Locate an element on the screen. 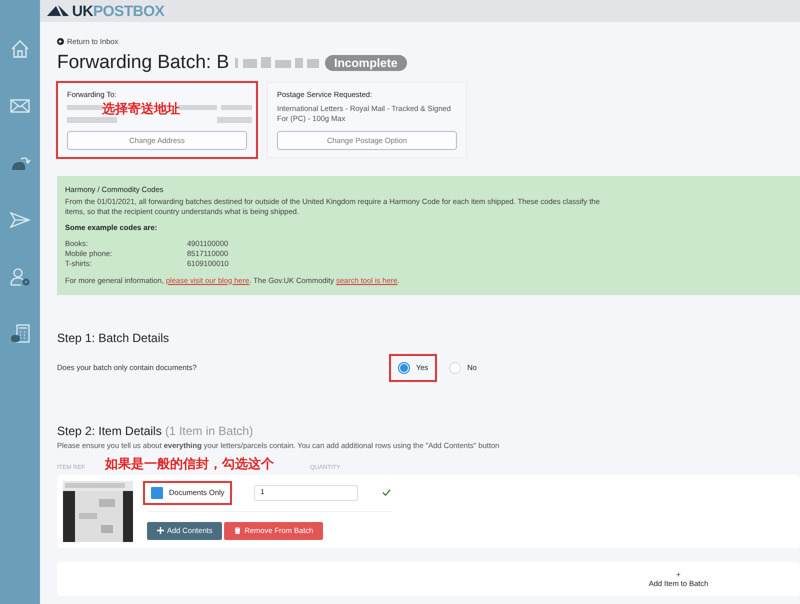  annotation-text: 选择寄送地址 is located at coordinates (141, 109).